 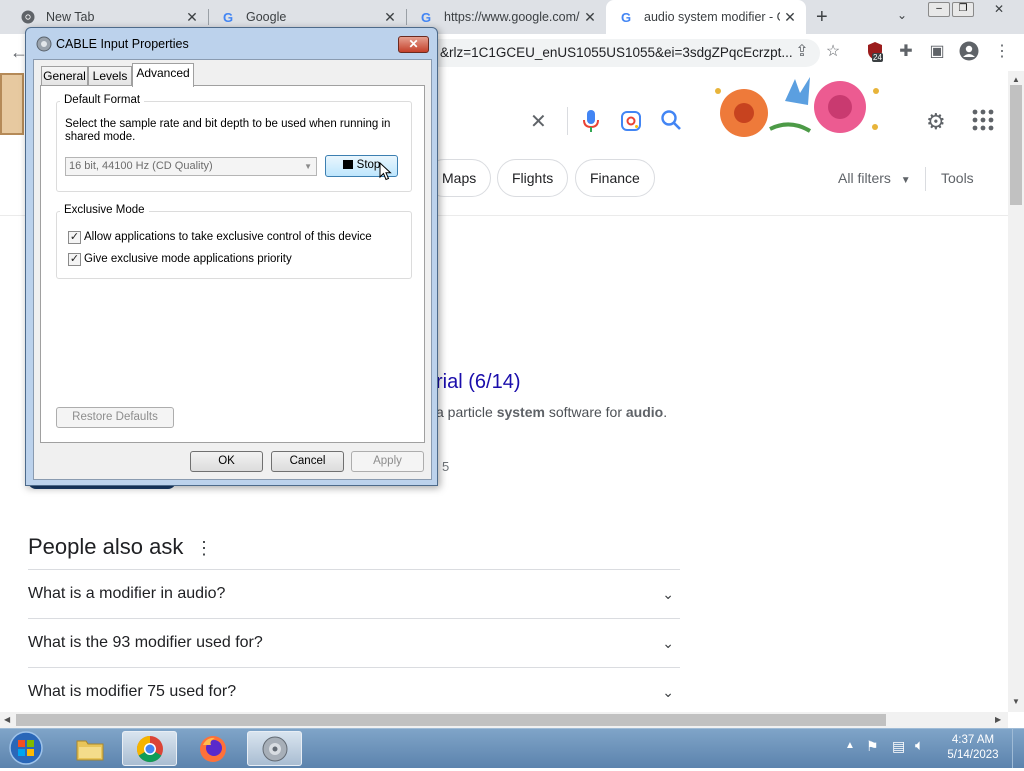 I want to click on speaker-device-icon, so click(x=44, y=44).